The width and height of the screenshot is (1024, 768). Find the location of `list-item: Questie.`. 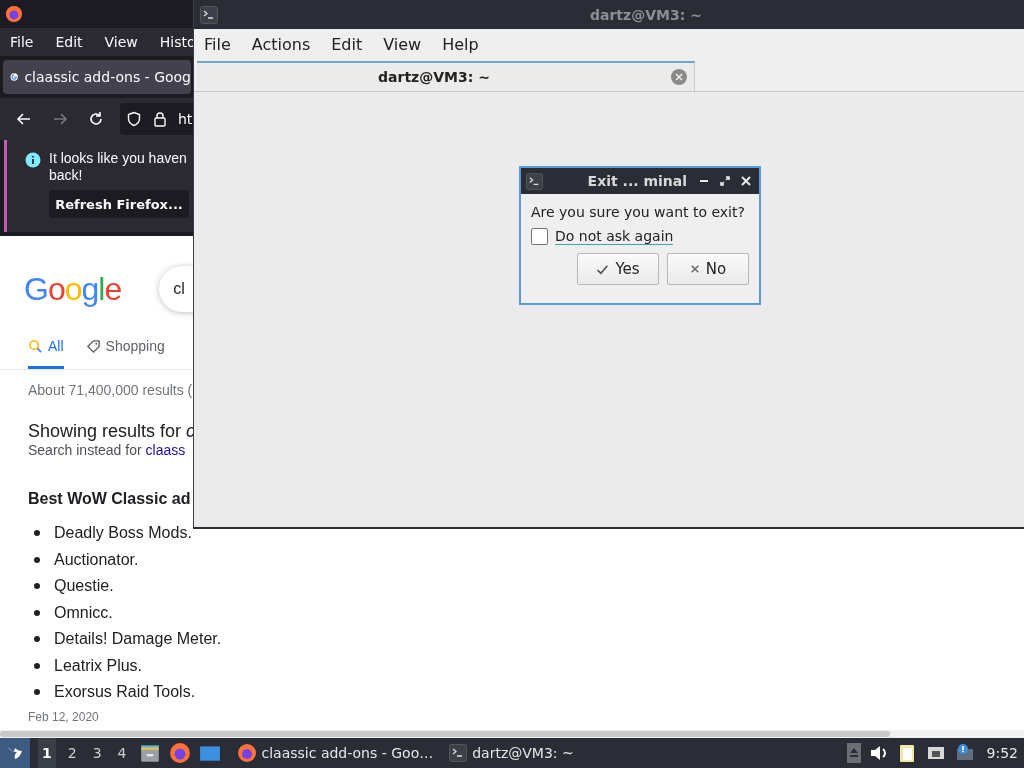

list-item: Questie. is located at coordinates (84, 586).